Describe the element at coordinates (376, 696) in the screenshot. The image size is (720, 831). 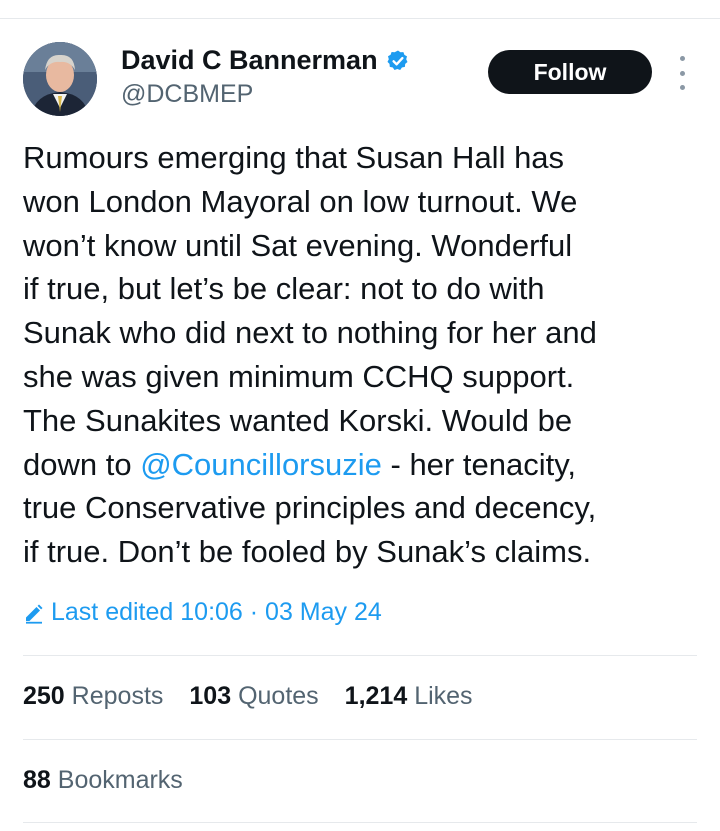
I see `likes-count: 1,214` at that location.